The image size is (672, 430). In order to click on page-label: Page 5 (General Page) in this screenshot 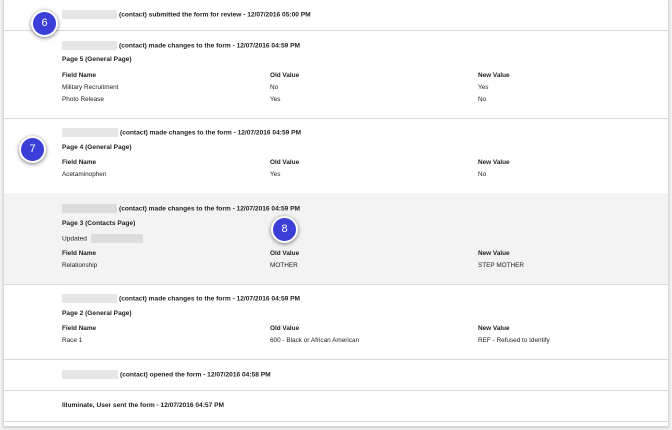, I will do `click(97, 59)`.